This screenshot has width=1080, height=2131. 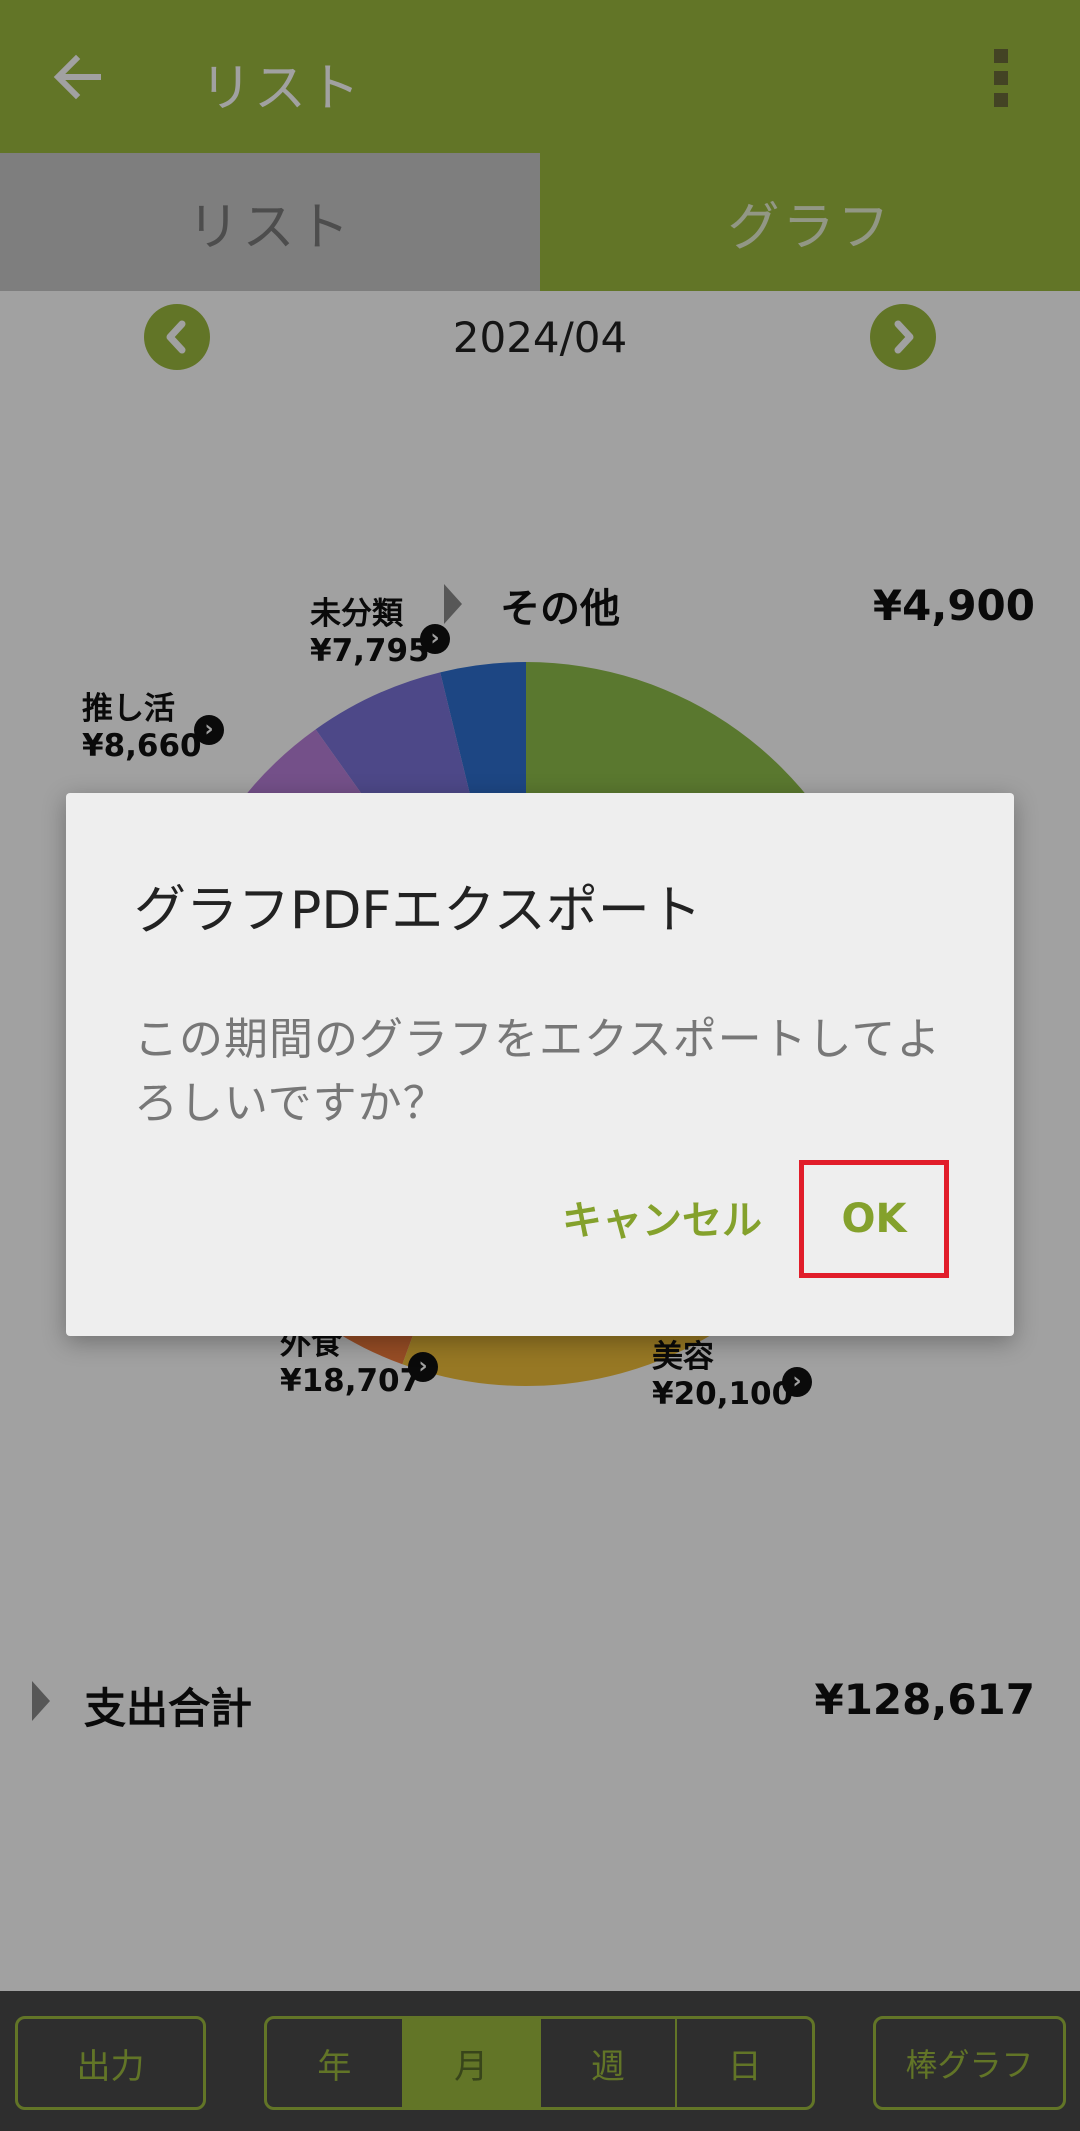 What do you see at coordinates (874, 1219) in the screenshot?
I see `ok-button: OK` at bounding box center [874, 1219].